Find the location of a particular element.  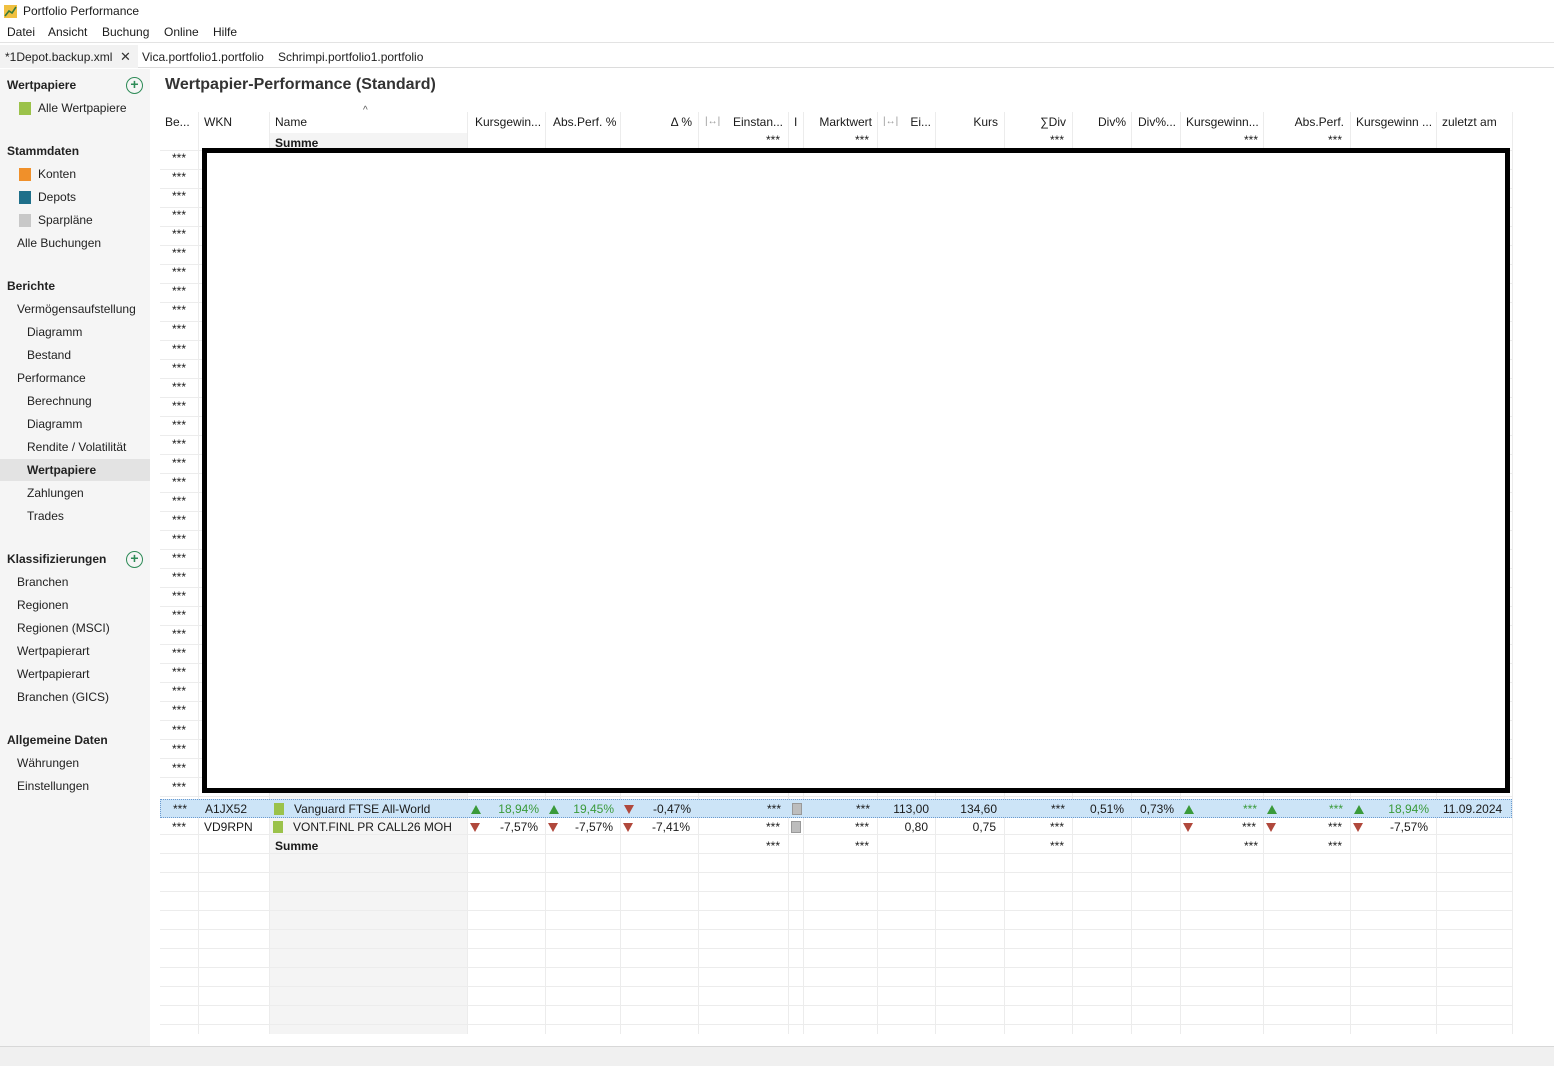

menu-online: Online is located at coordinates (181, 32).